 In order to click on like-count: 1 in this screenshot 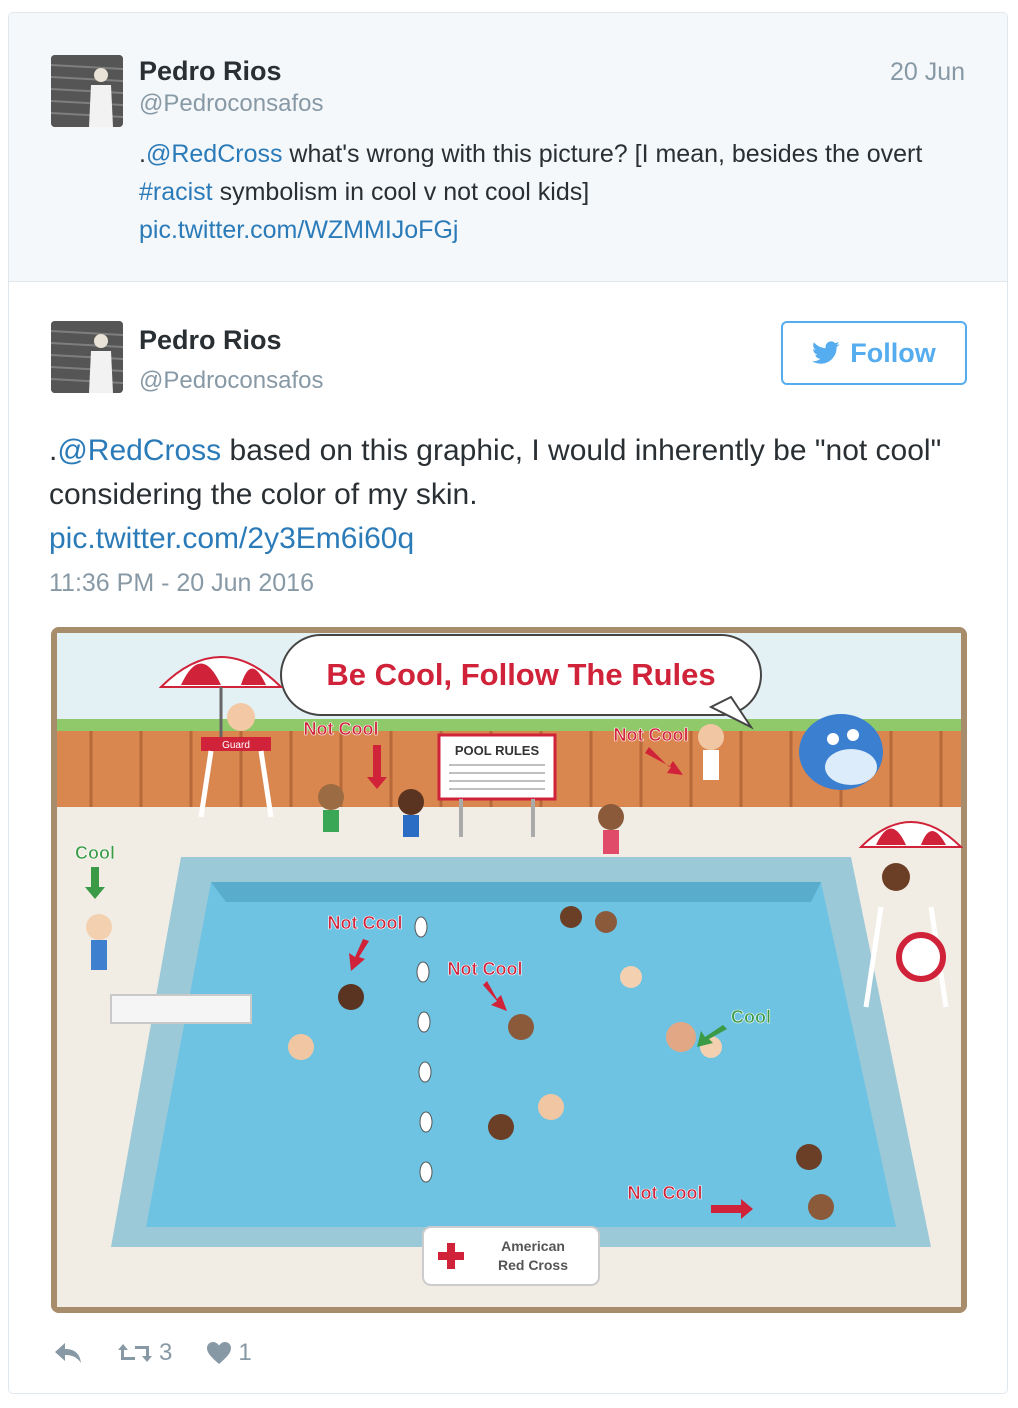, I will do `click(245, 1352)`.